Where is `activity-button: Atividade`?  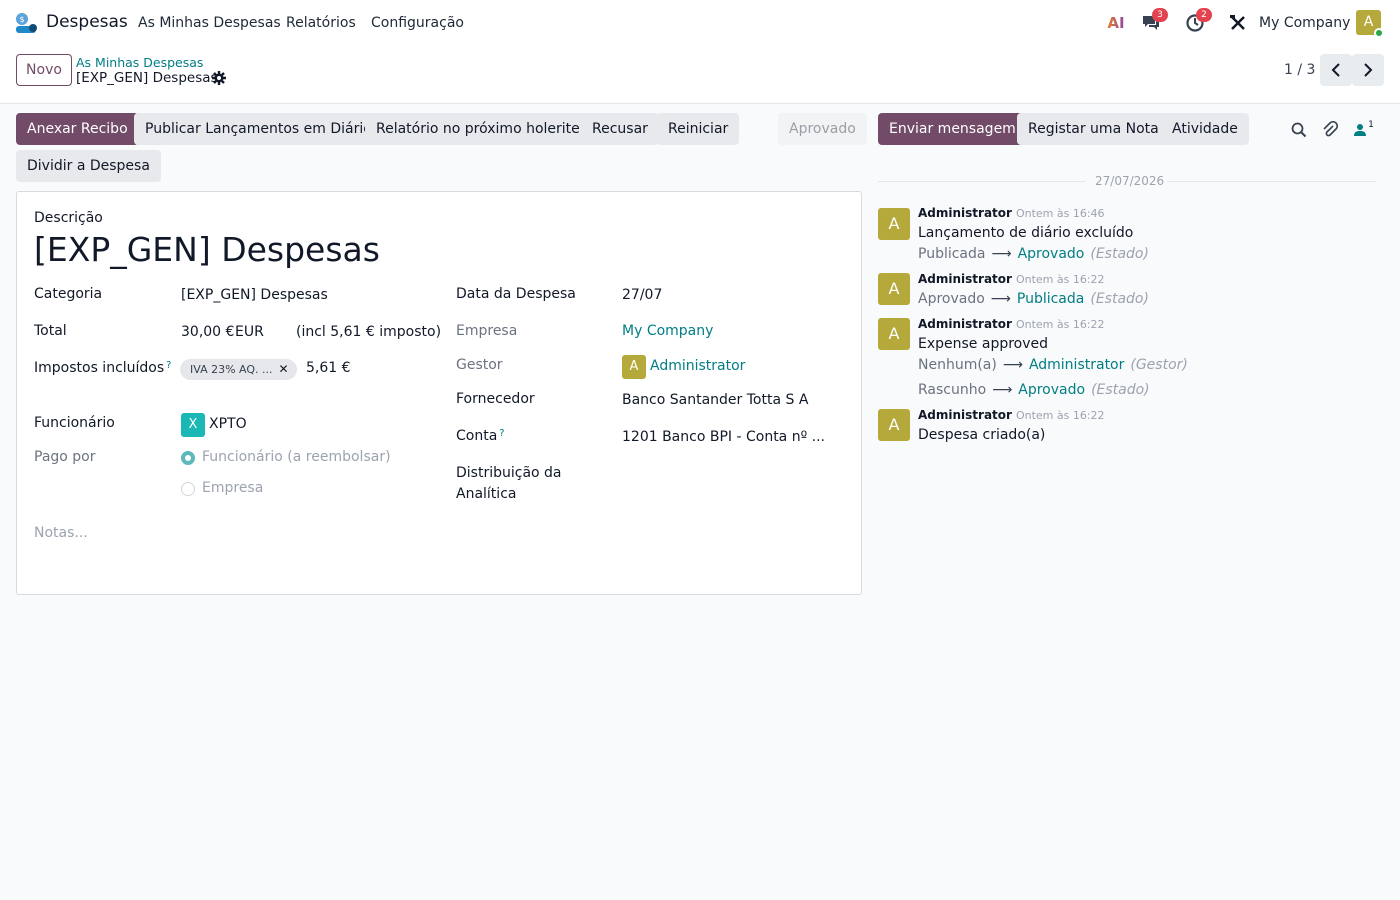
activity-button: Atividade is located at coordinates (1205, 129).